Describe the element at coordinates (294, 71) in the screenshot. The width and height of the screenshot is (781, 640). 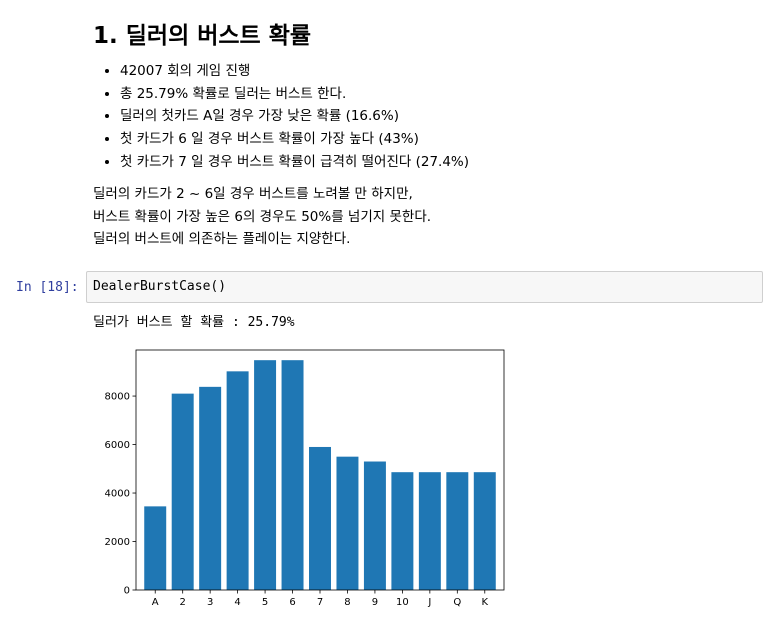
I see `list-item: 42007 회의 게임 진행` at that location.